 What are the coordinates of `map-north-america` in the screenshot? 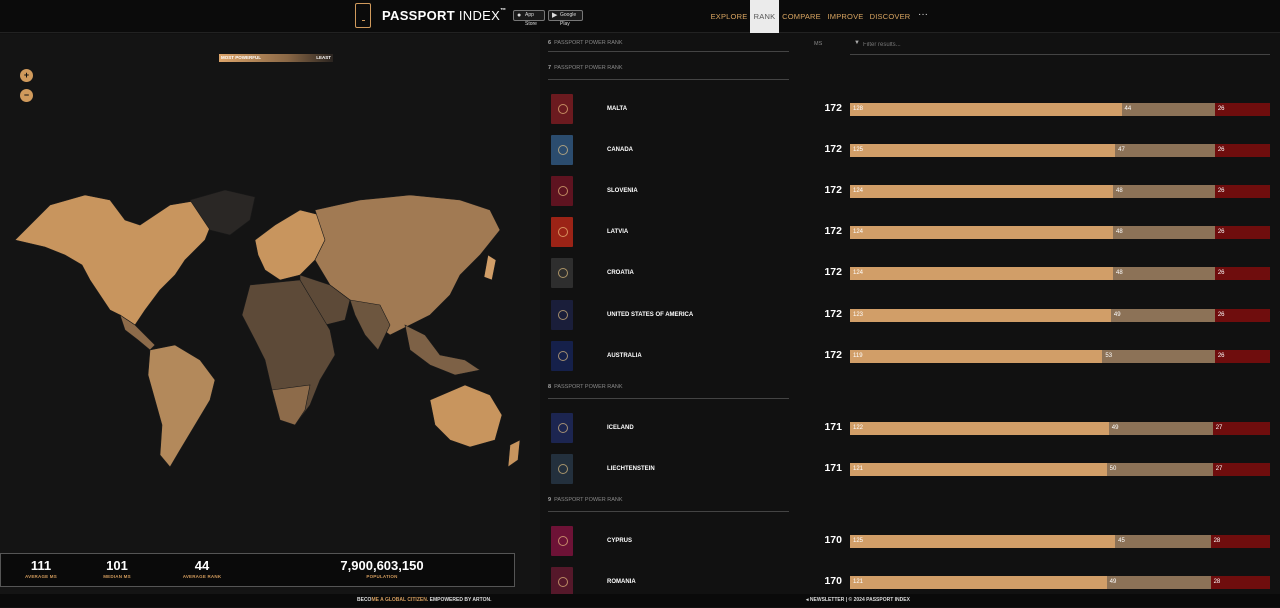 It's located at (115, 260).